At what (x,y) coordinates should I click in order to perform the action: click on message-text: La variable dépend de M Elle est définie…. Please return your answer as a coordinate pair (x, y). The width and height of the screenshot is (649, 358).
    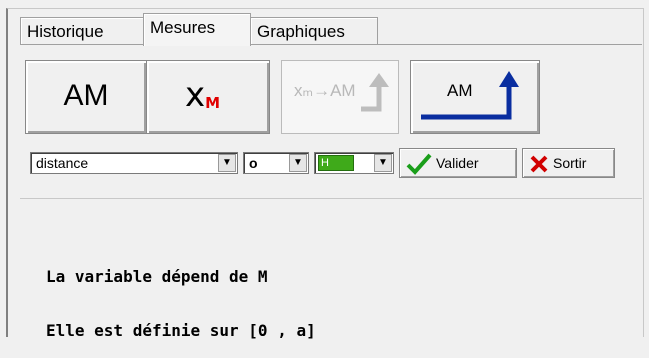
    Looking at the image, I should click on (181, 295).